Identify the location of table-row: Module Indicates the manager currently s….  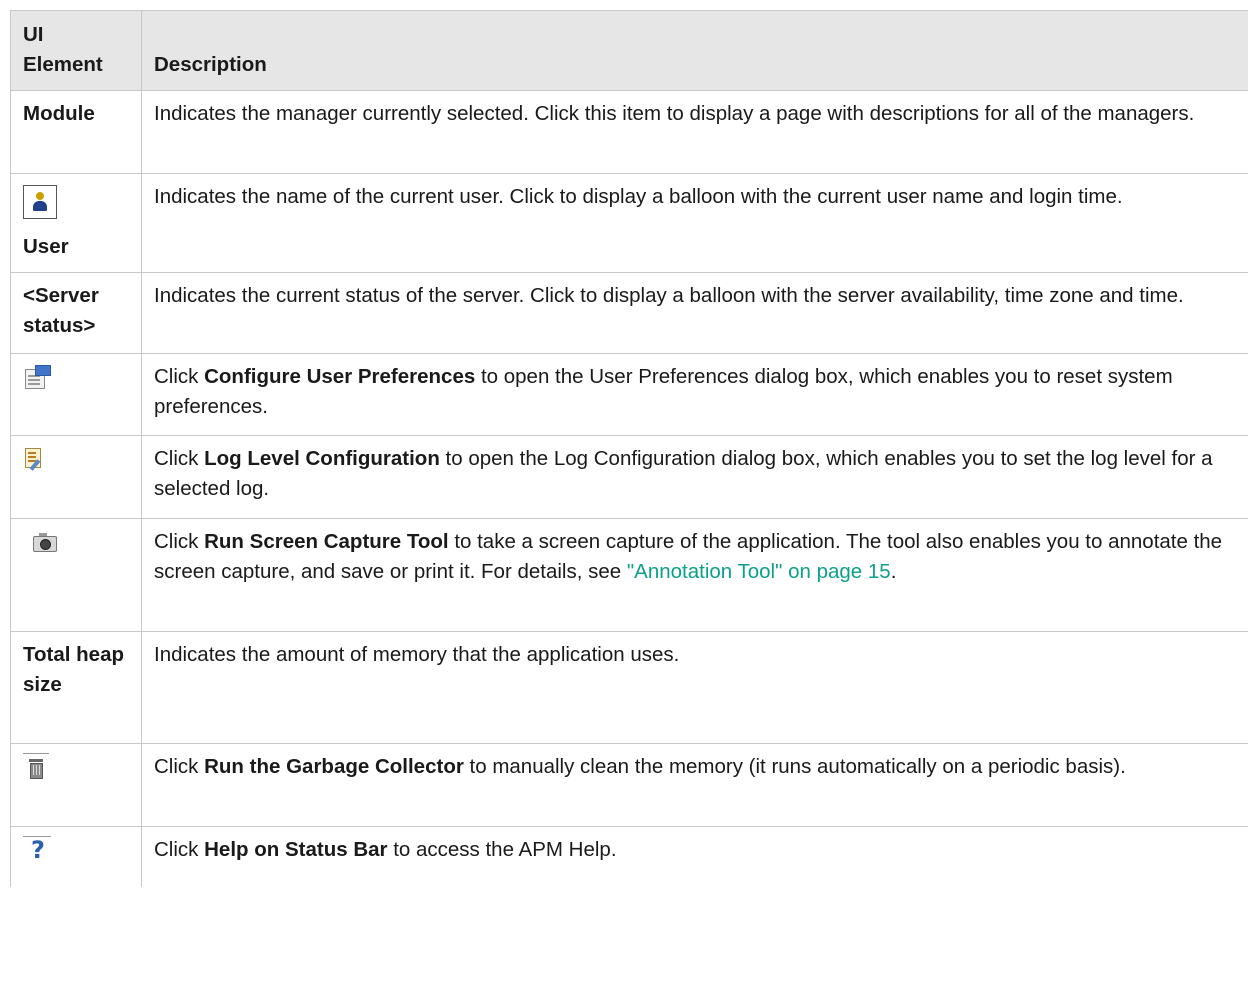
(629, 132).